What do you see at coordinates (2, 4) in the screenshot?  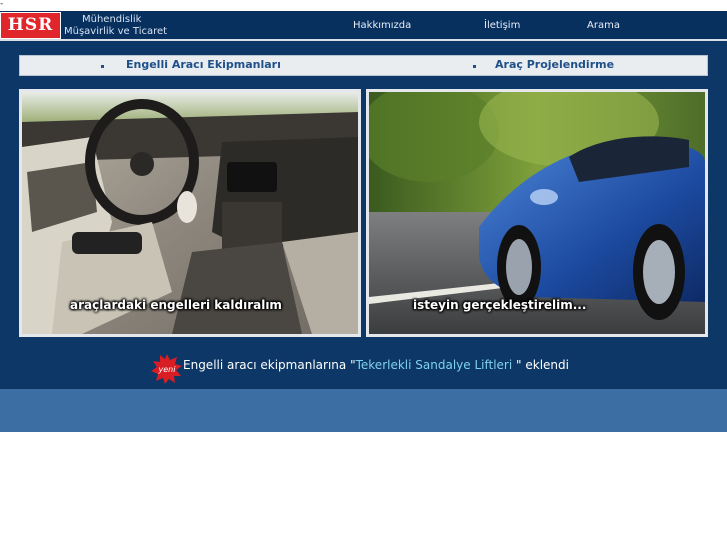 I see `stray-mark: -` at bounding box center [2, 4].